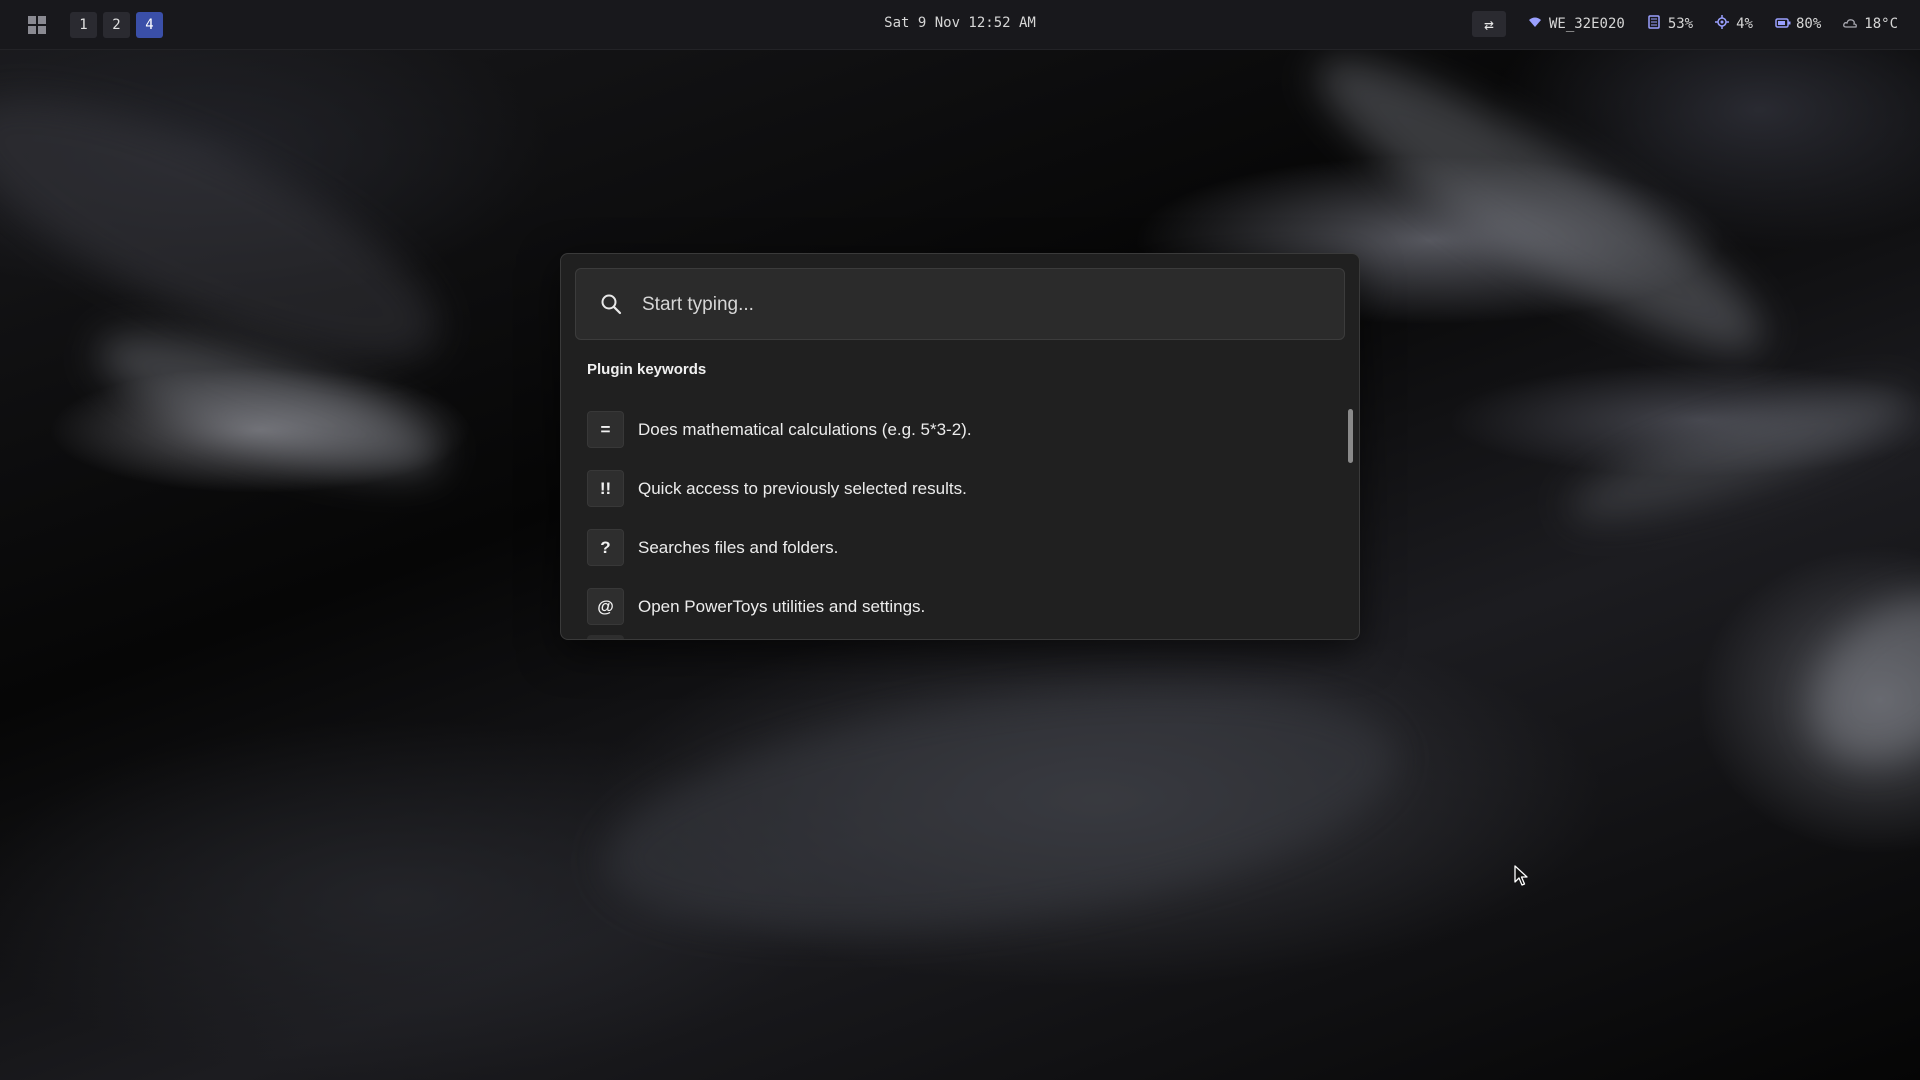 The width and height of the screenshot is (1920, 1080). What do you see at coordinates (1783, 24) in the screenshot?
I see `battery-icon` at bounding box center [1783, 24].